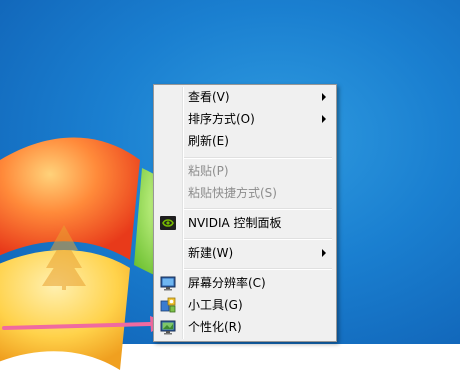  What do you see at coordinates (215, 327) in the screenshot?
I see `menu-item-label: 个性化(R)` at bounding box center [215, 327].